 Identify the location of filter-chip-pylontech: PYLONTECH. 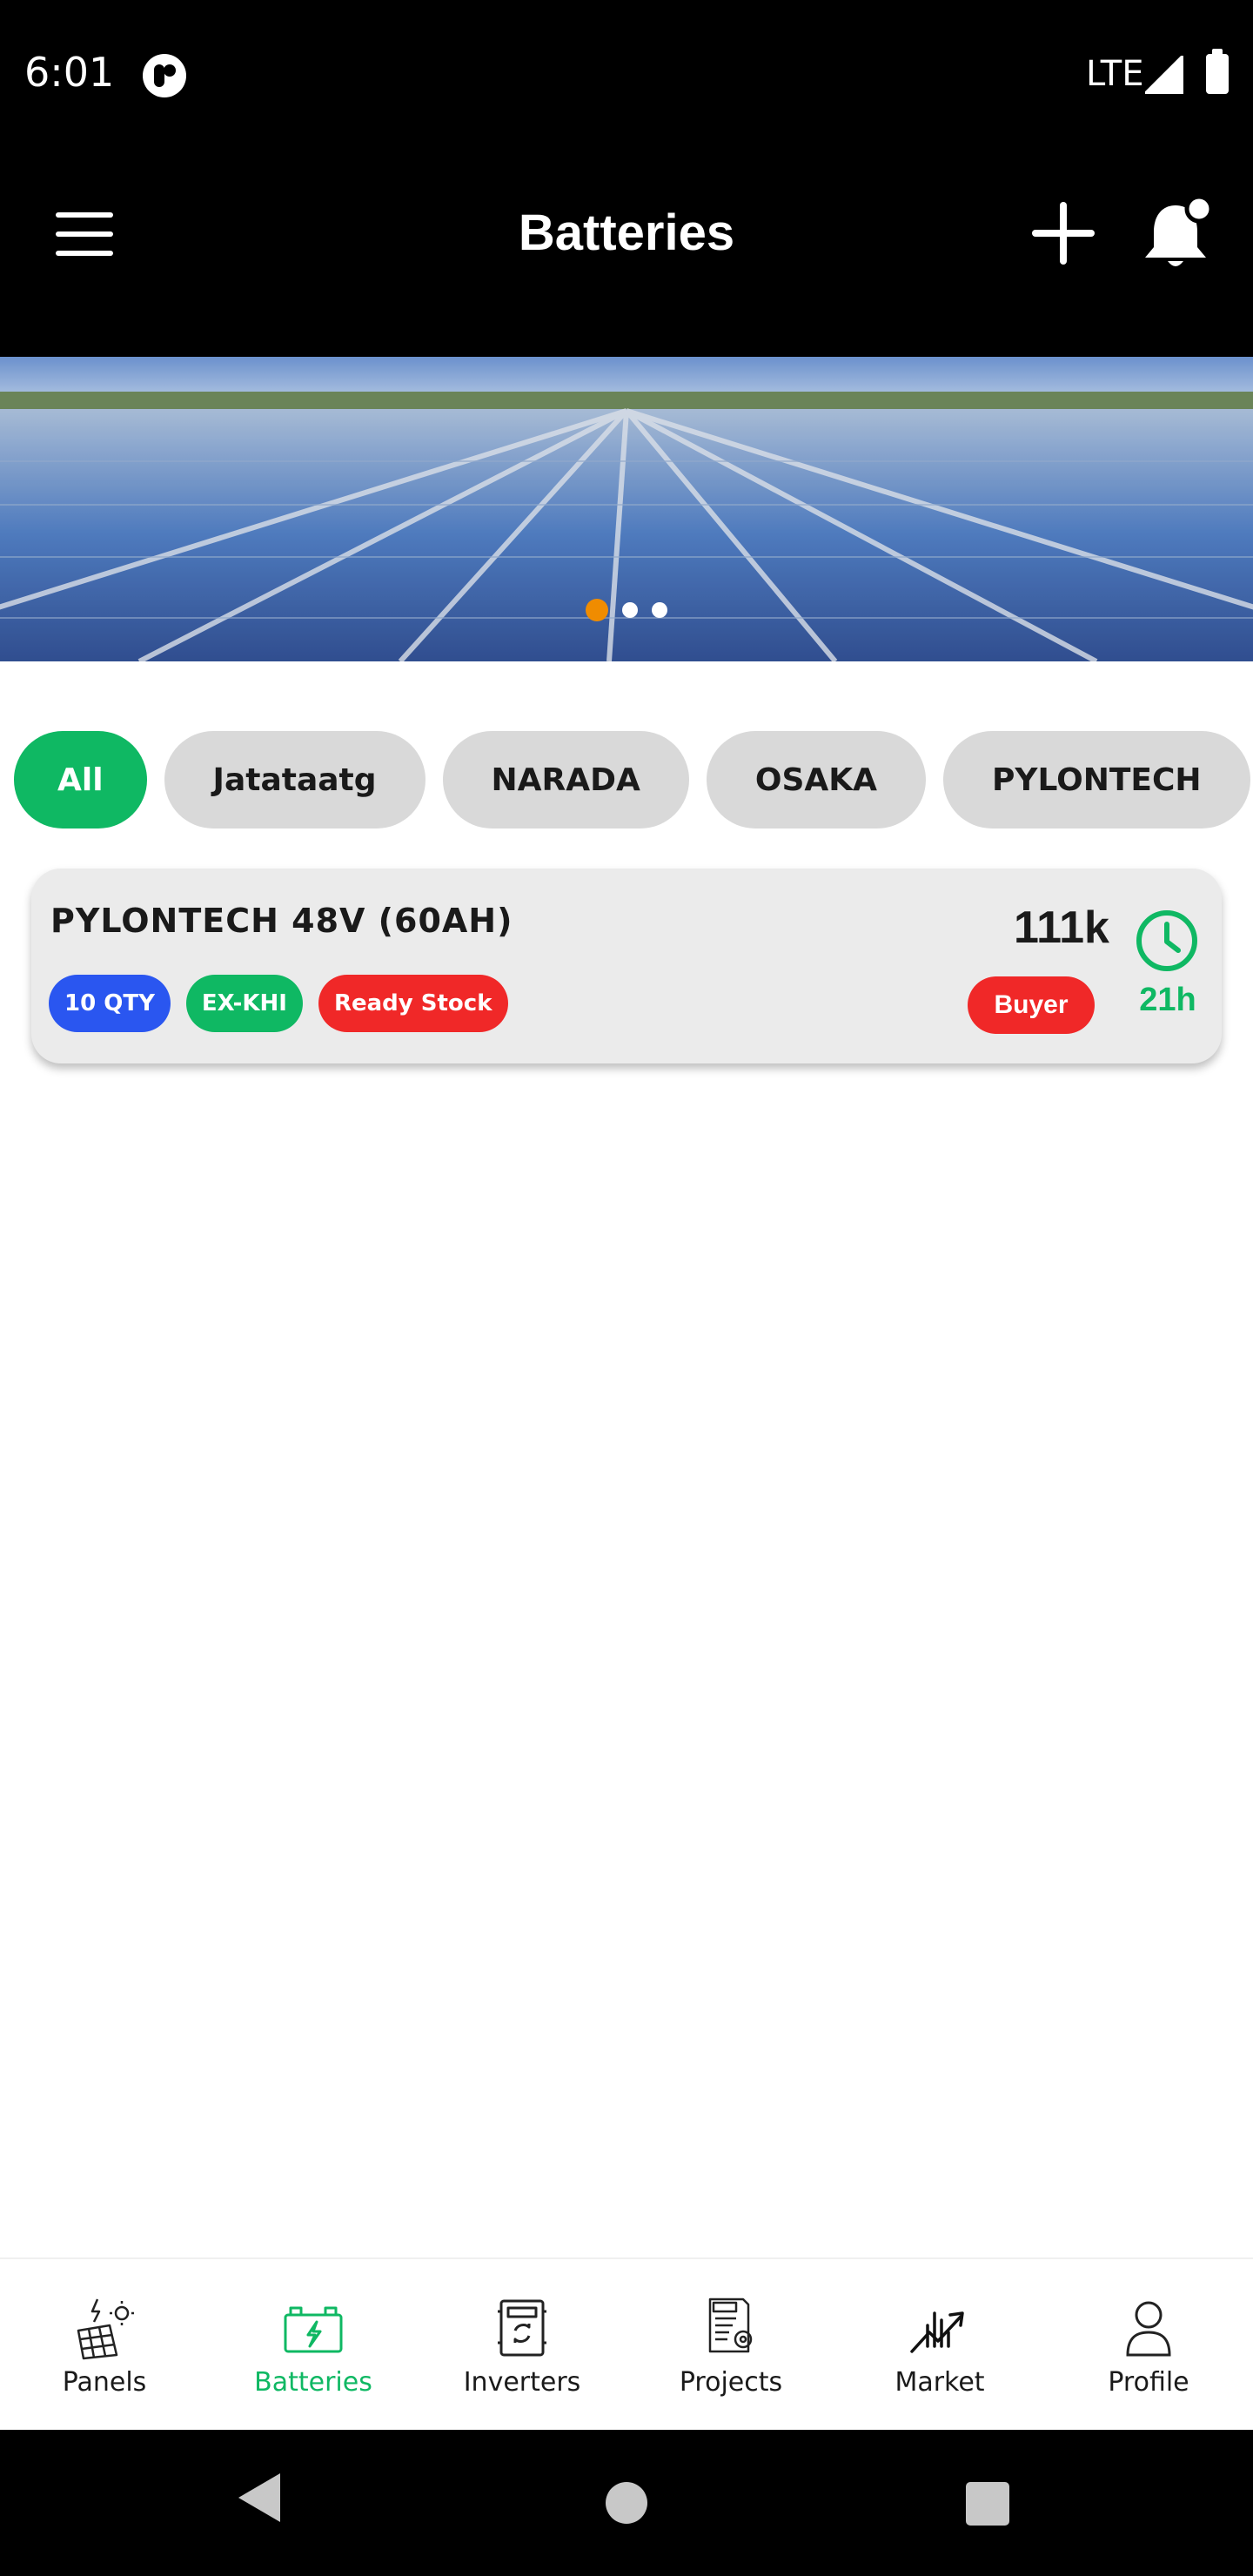
(1096, 779).